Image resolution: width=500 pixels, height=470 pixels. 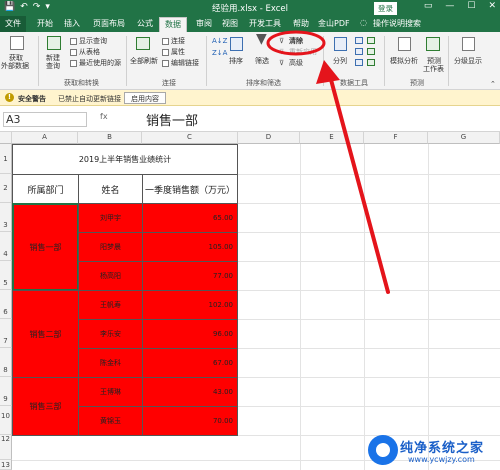 What do you see at coordinates (219, 41) in the screenshot?
I see `sort-asc-icon: A↓Z` at bounding box center [219, 41].